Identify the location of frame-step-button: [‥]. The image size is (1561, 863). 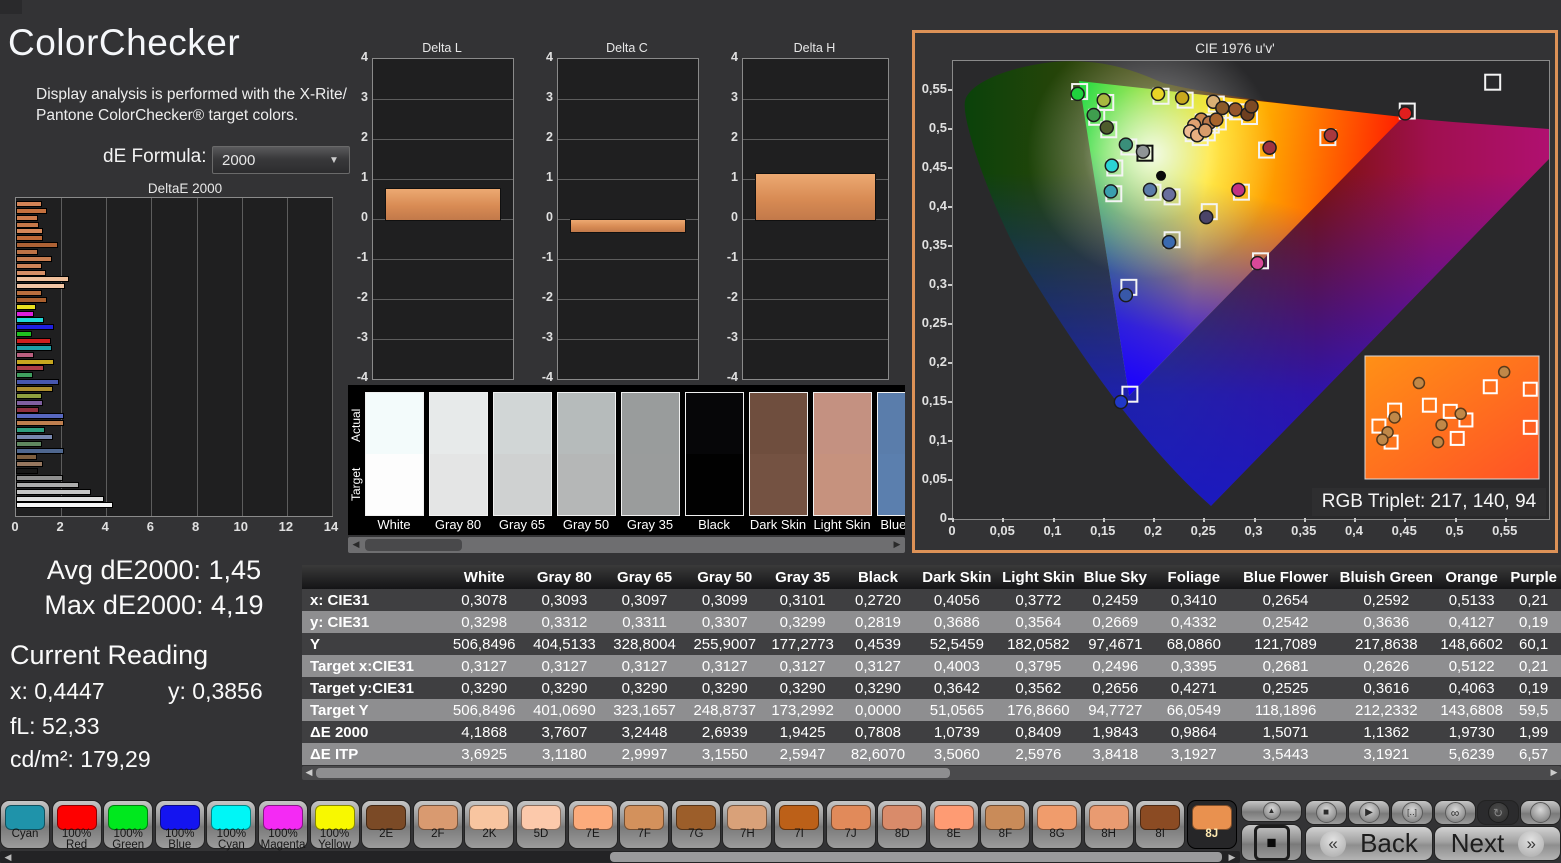
(1412, 812).